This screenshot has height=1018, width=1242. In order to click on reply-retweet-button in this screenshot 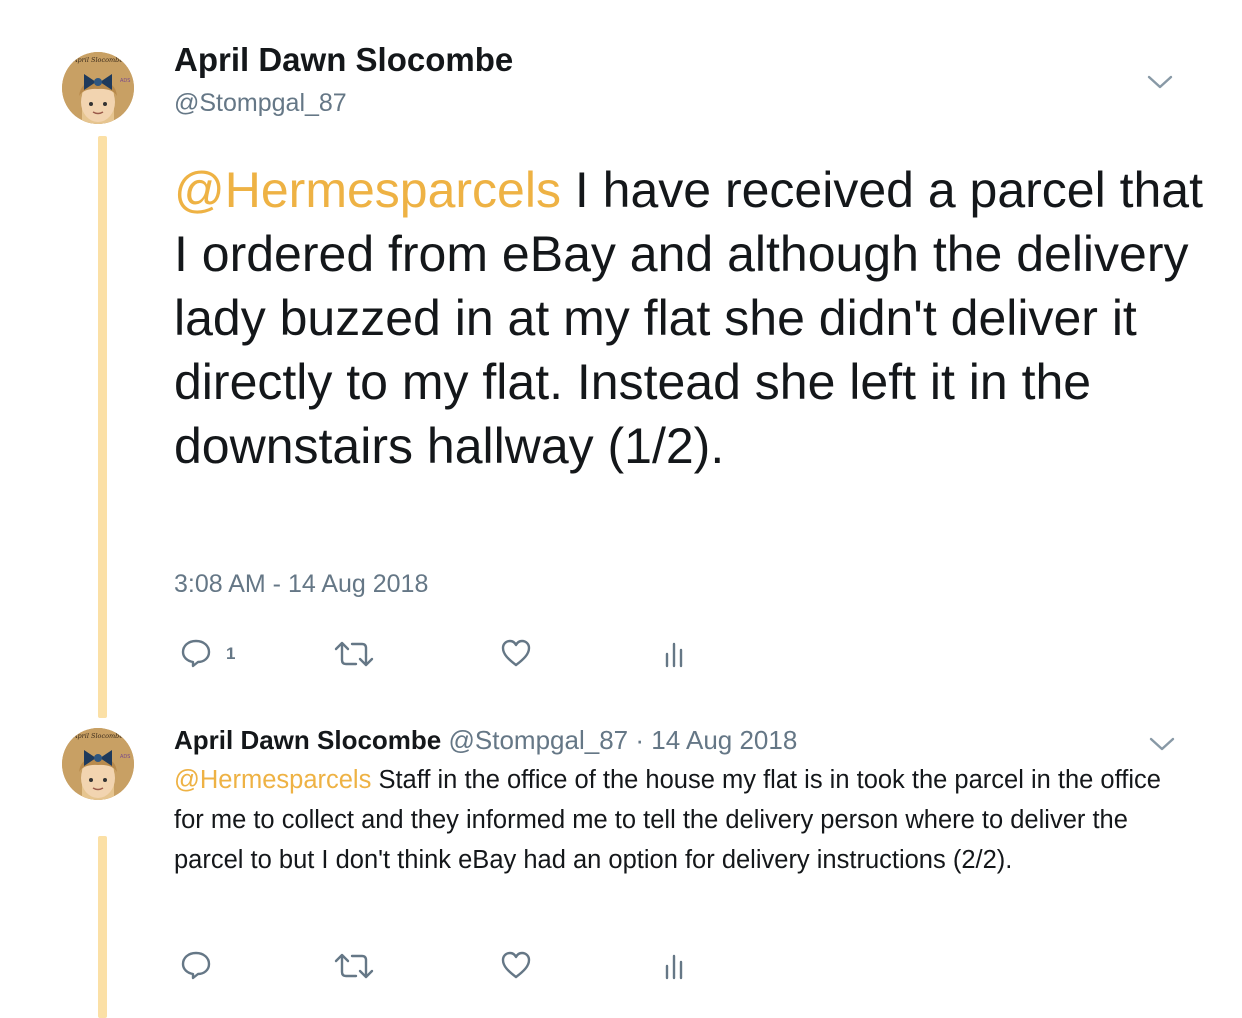, I will do `click(354, 966)`.